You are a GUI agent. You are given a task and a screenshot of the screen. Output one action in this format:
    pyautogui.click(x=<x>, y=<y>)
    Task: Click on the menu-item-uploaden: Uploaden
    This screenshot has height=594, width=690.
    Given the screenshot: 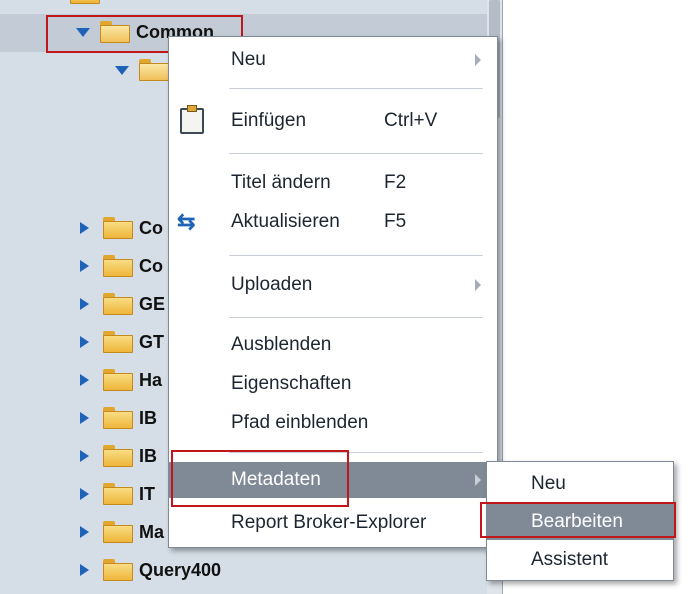 What is the action you would take?
    pyautogui.click(x=333, y=285)
    